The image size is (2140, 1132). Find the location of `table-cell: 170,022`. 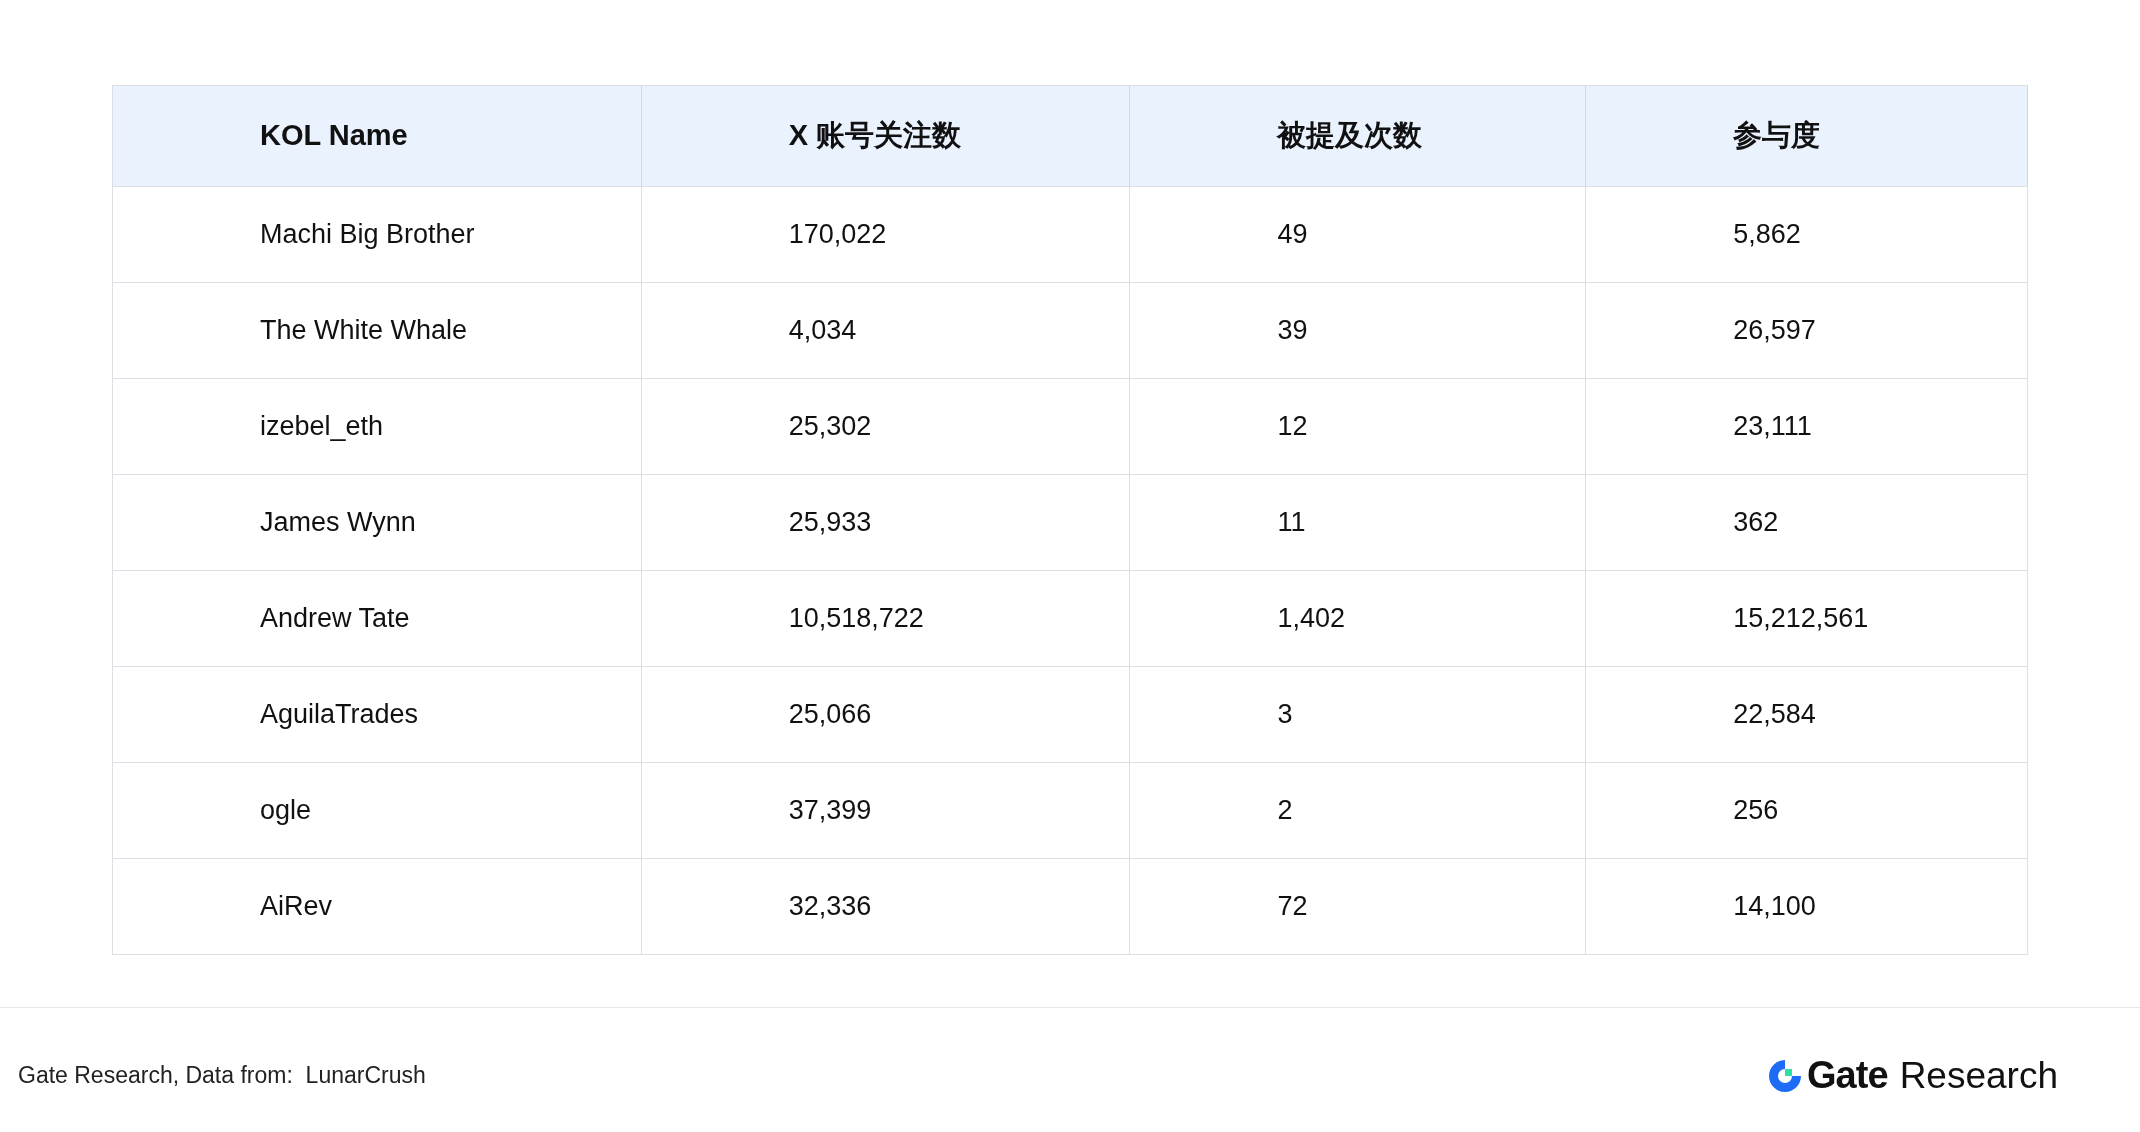

table-cell: 170,022 is located at coordinates (885, 234).